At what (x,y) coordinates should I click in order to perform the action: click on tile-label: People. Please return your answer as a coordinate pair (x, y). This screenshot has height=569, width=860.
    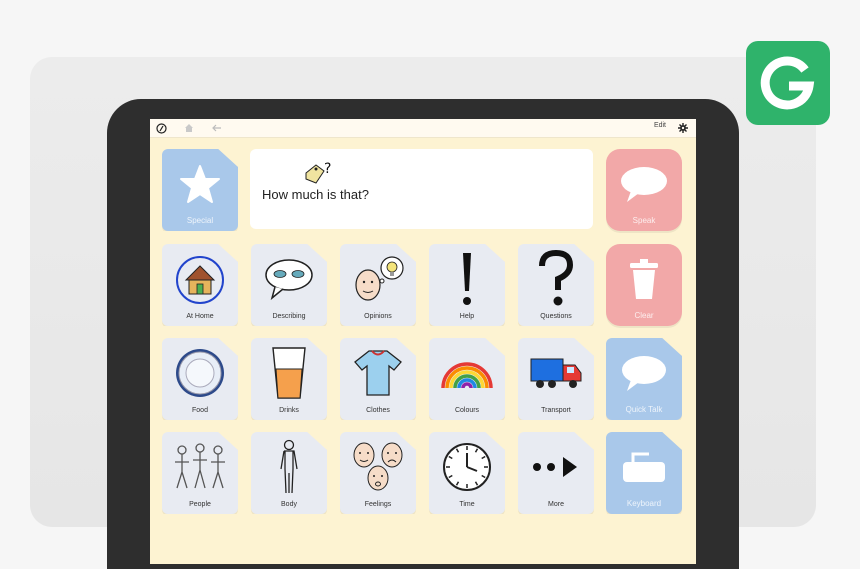
    Looking at the image, I should click on (200, 504).